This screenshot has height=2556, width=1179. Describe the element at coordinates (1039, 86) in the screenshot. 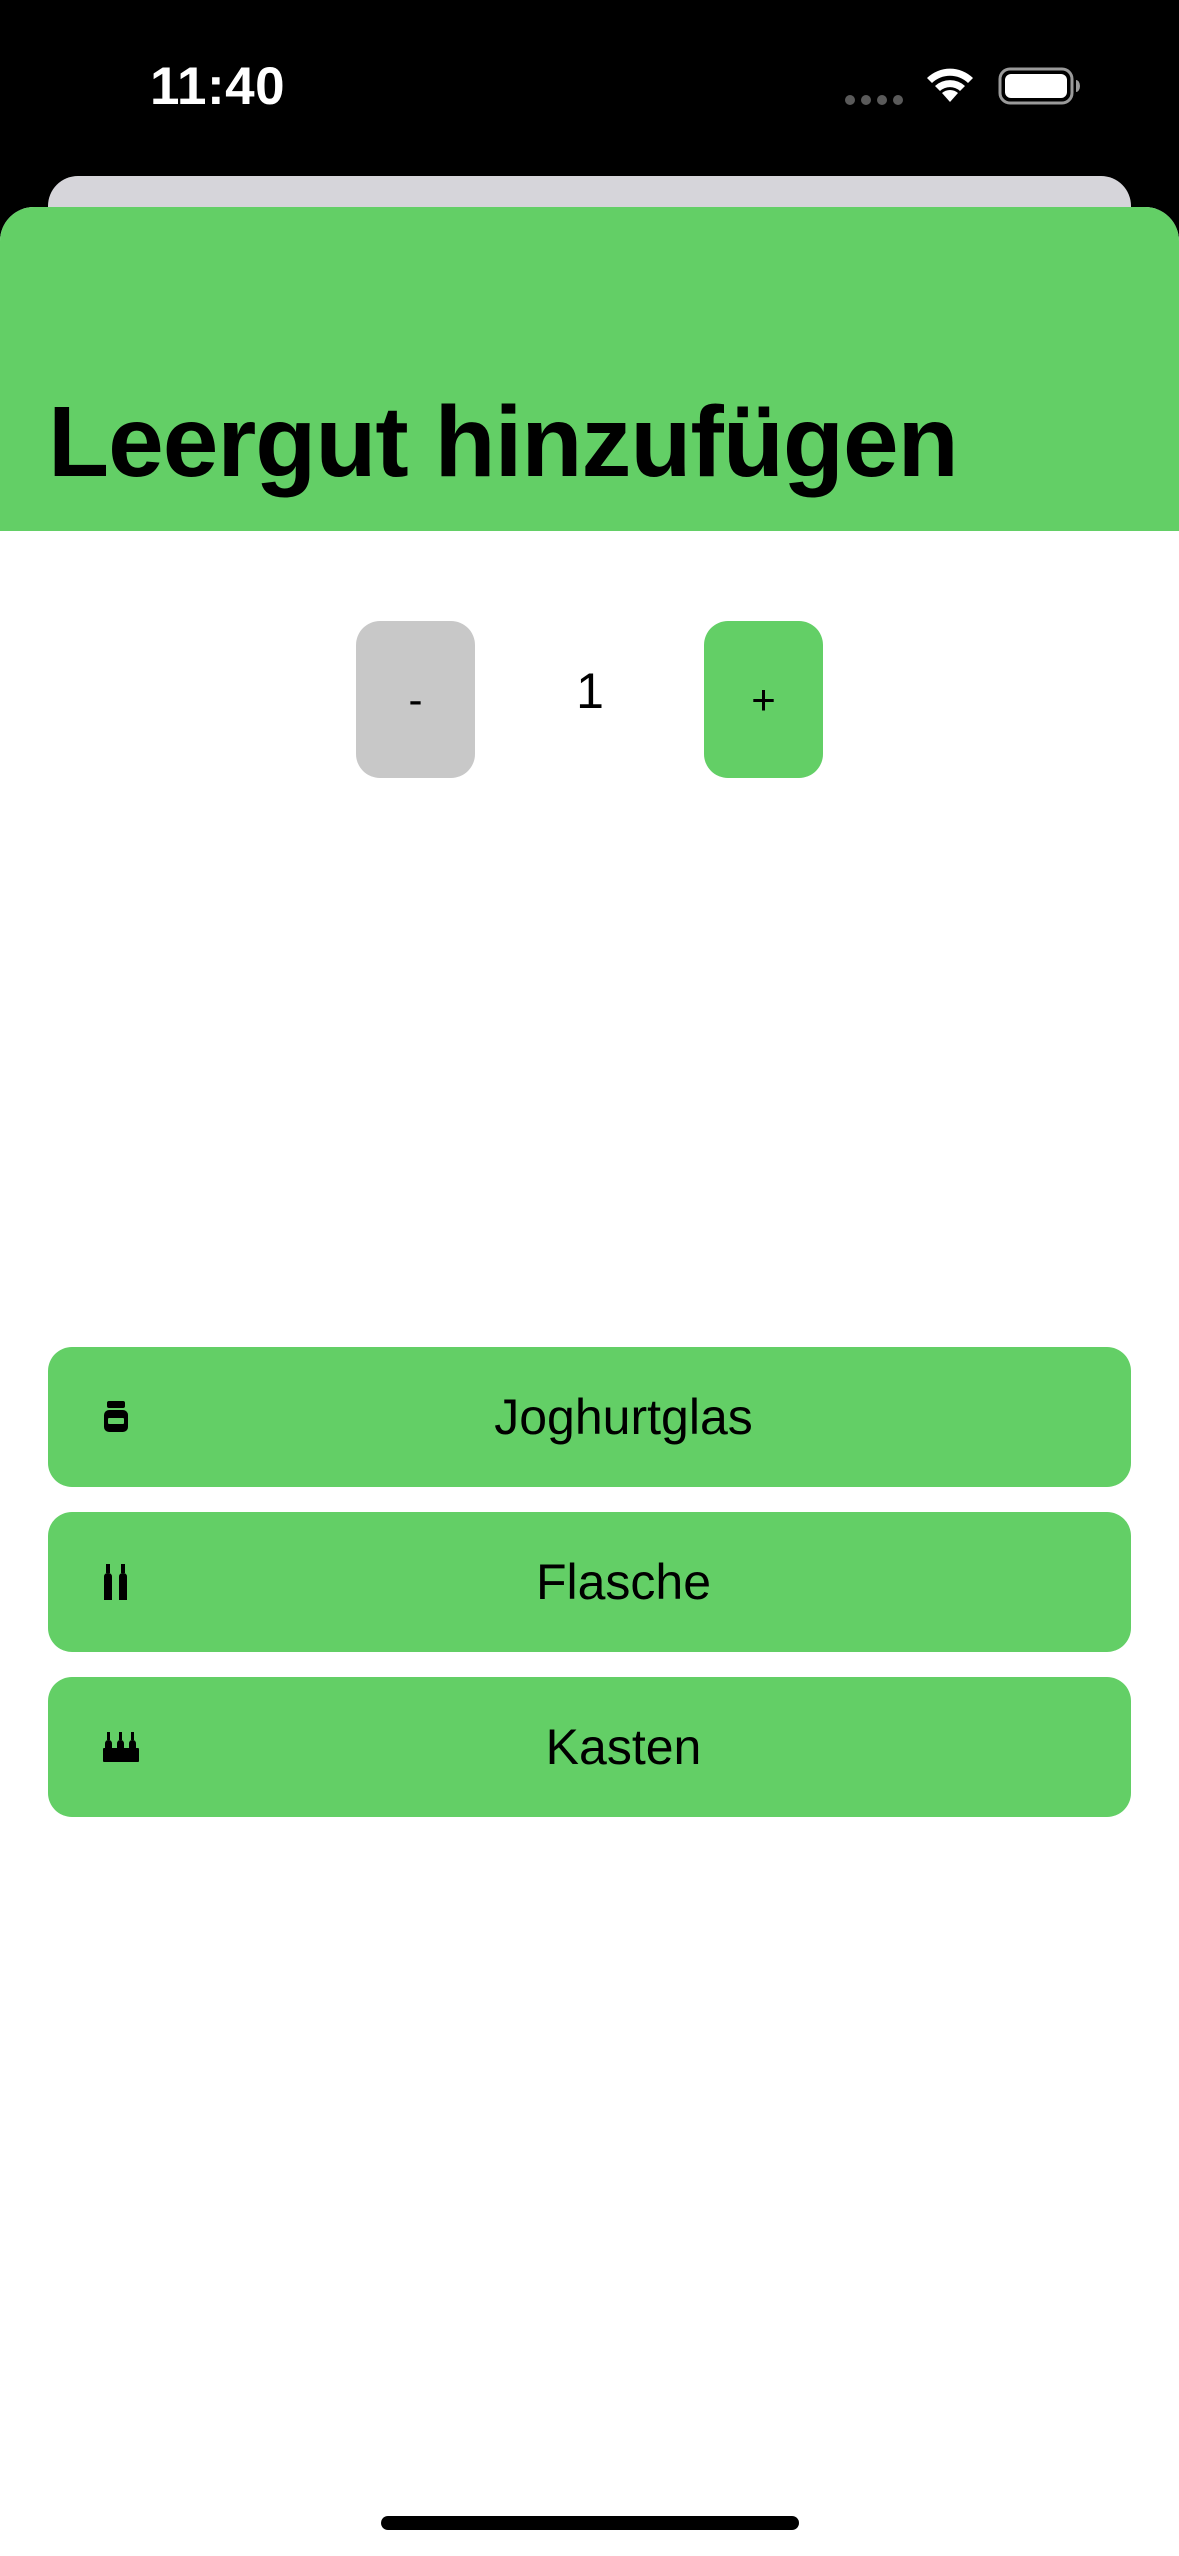

I see `battery-icon` at that location.